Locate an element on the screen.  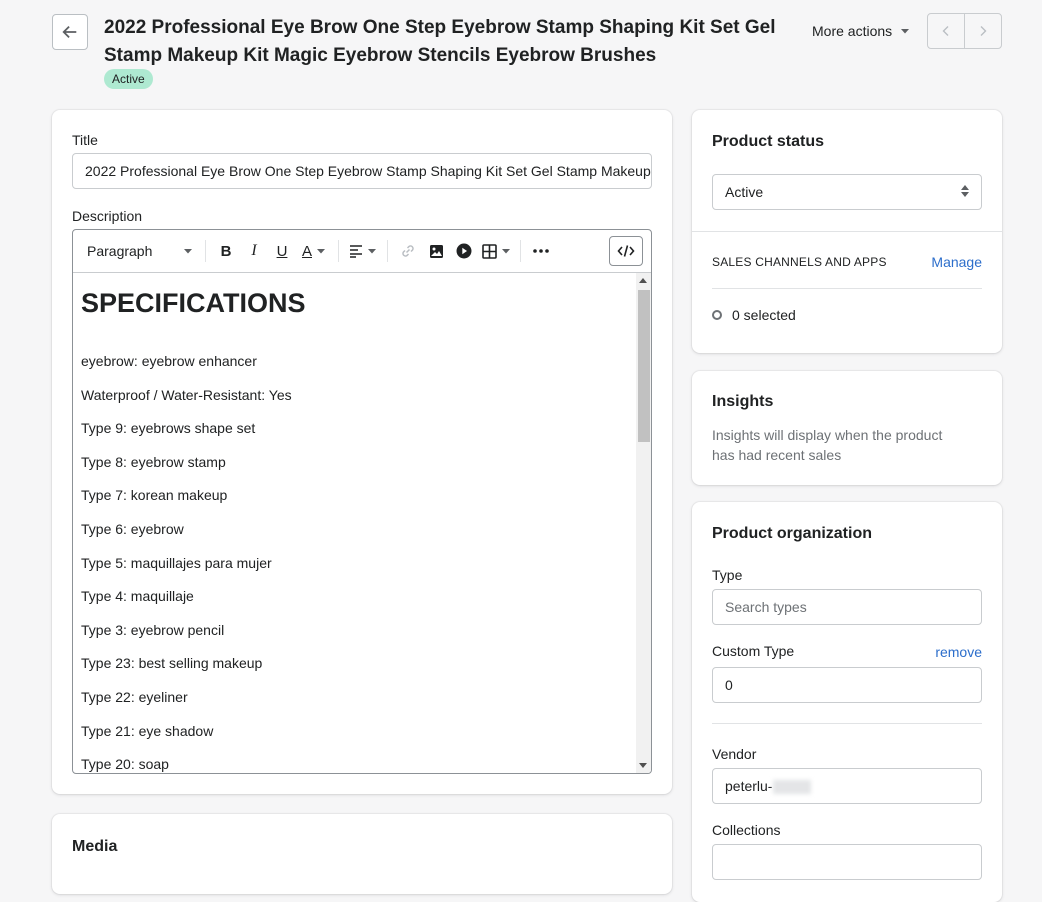
pagination is located at coordinates (964, 31).